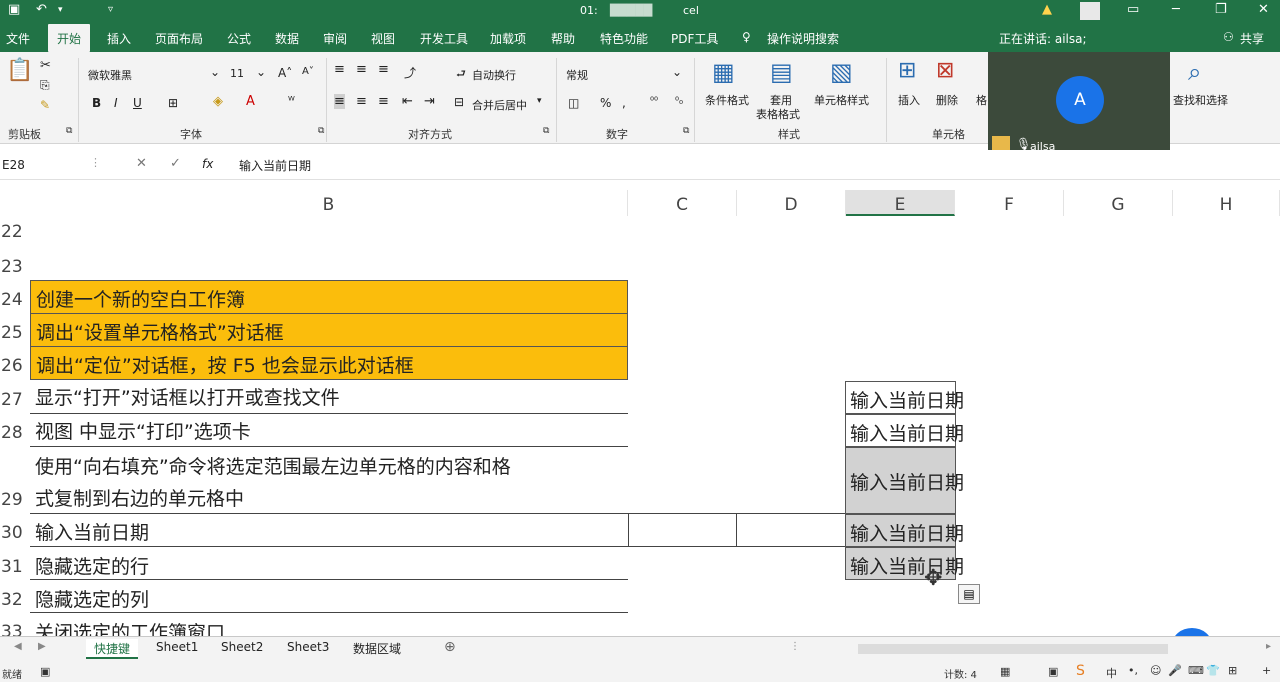  I want to click on row-header-29: 29, so click(15, 500).